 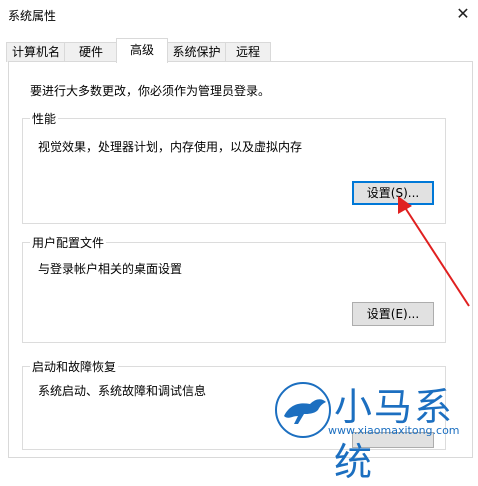 I want to click on watermark-logo: 小马系统 www.xiaomaxitong.com, so click(x=375, y=430).